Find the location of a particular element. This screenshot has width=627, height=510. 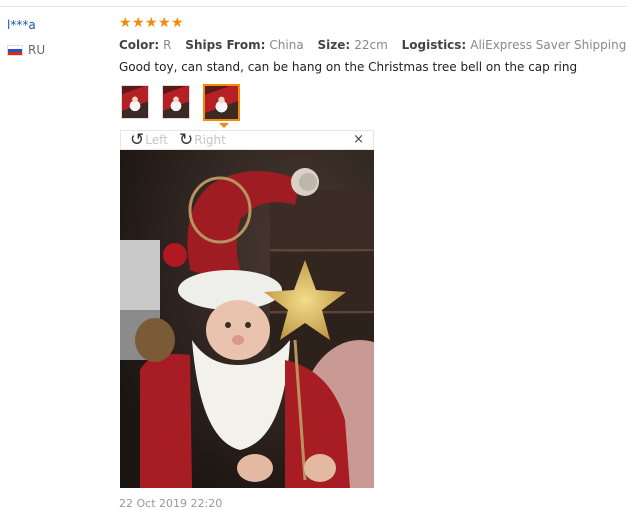

image-viewer-toolbar: ↺ Left ↻ Right × is located at coordinates (247, 140).